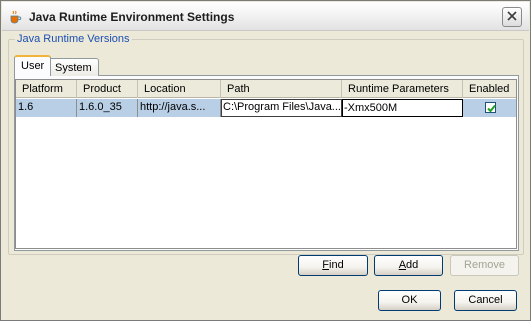  I want to click on remove-button: Remove, so click(484, 265).